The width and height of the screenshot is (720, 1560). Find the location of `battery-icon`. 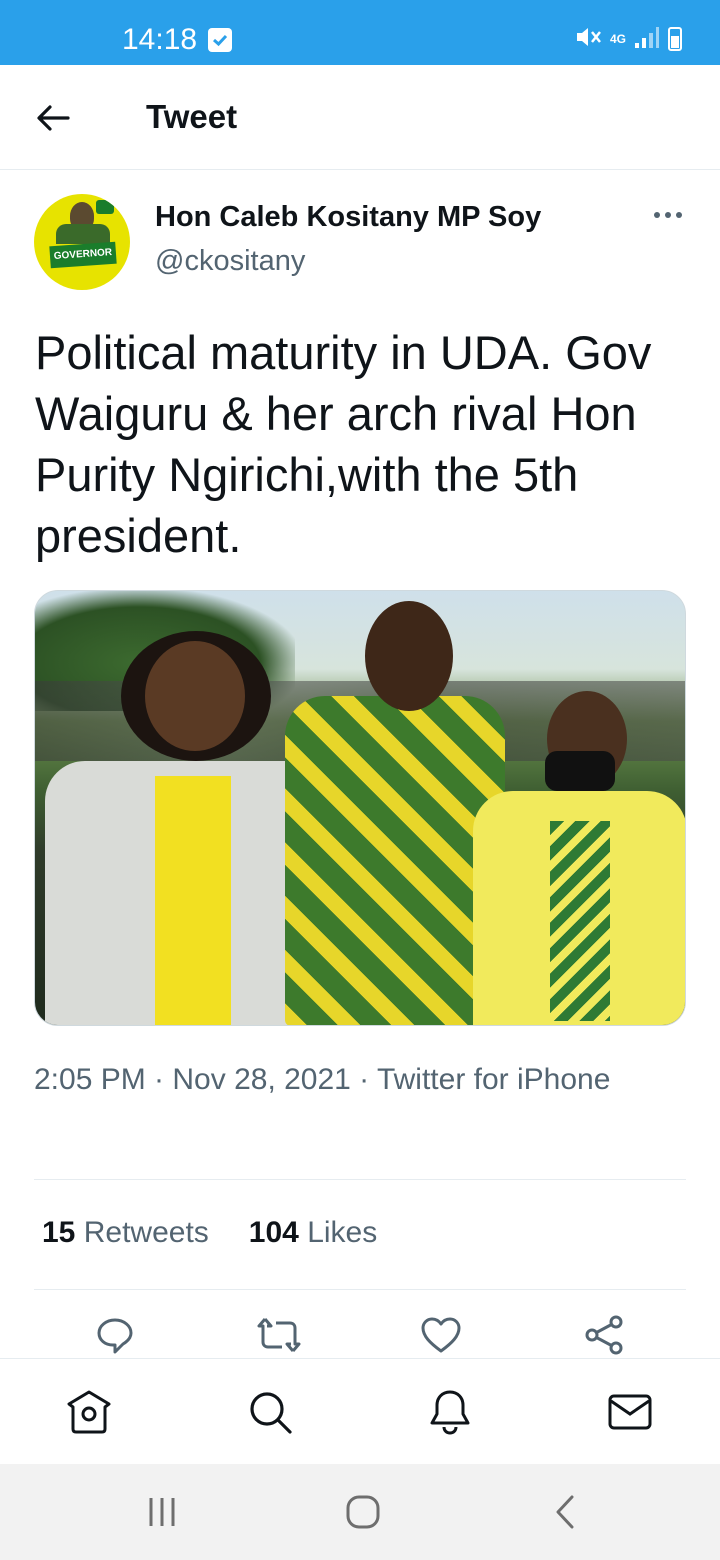

battery-icon is located at coordinates (675, 39).